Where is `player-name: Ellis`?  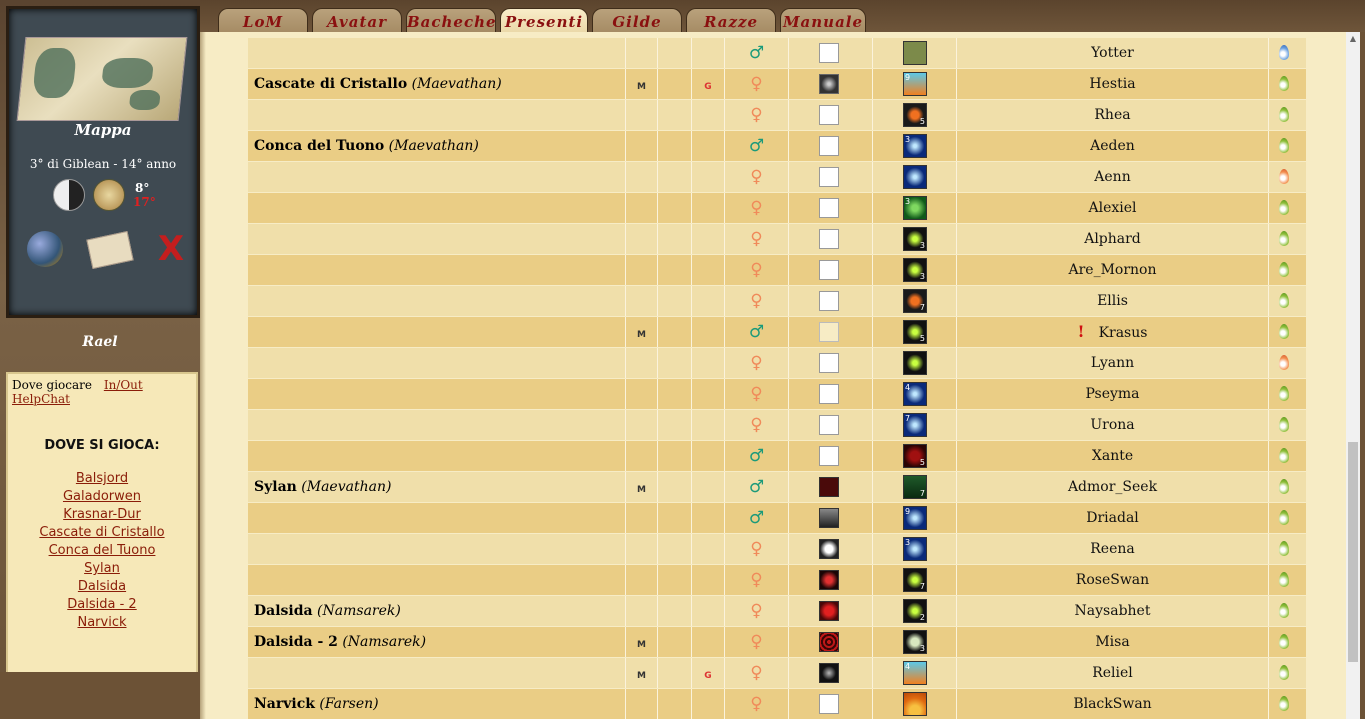
player-name: Ellis is located at coordinates (1112, 301).